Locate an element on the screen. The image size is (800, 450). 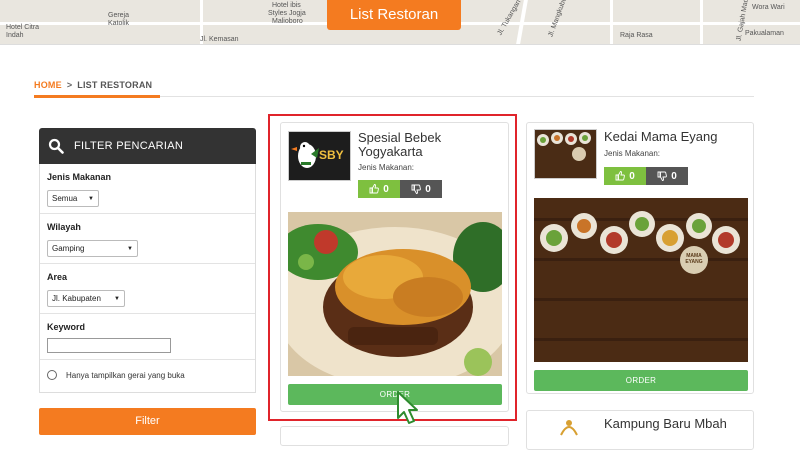
food-plates-icon is located at coordinates (565, 154).